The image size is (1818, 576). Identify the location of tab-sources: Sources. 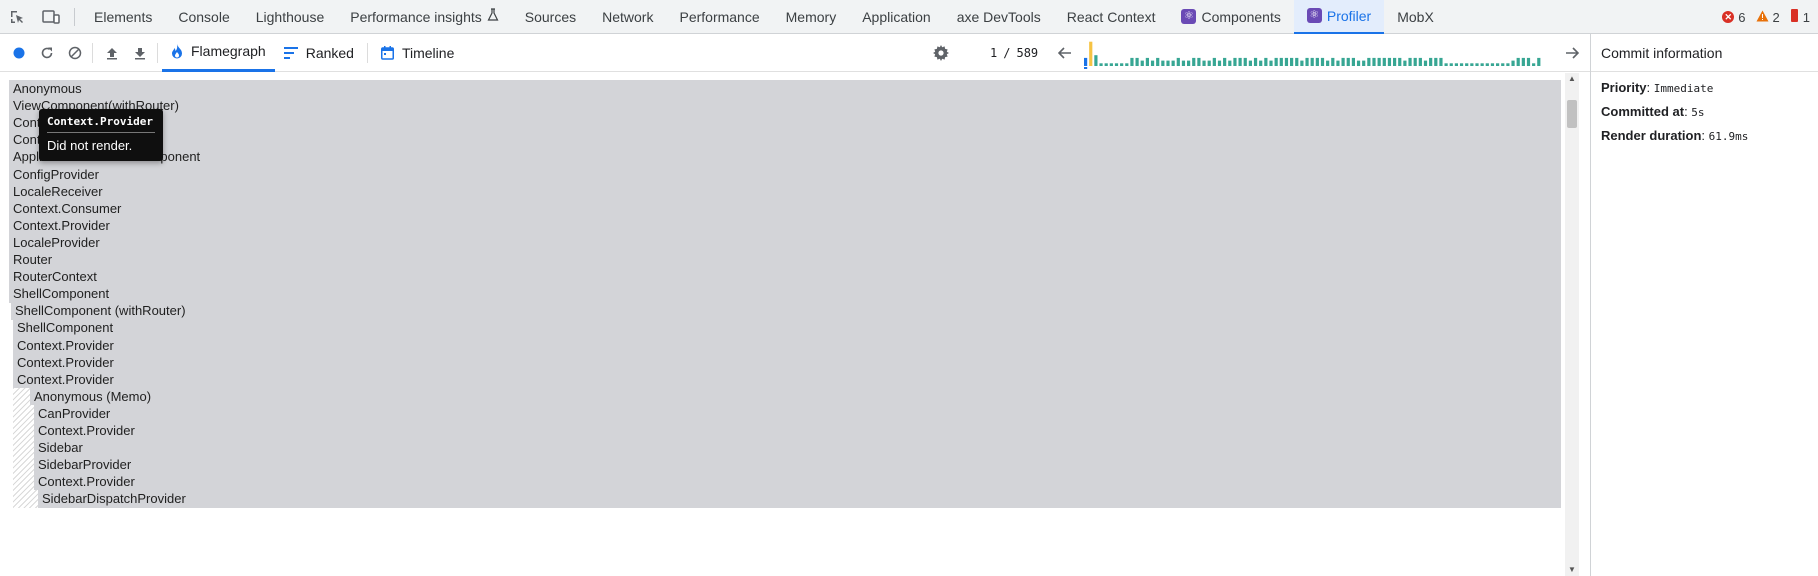
(550, 17).